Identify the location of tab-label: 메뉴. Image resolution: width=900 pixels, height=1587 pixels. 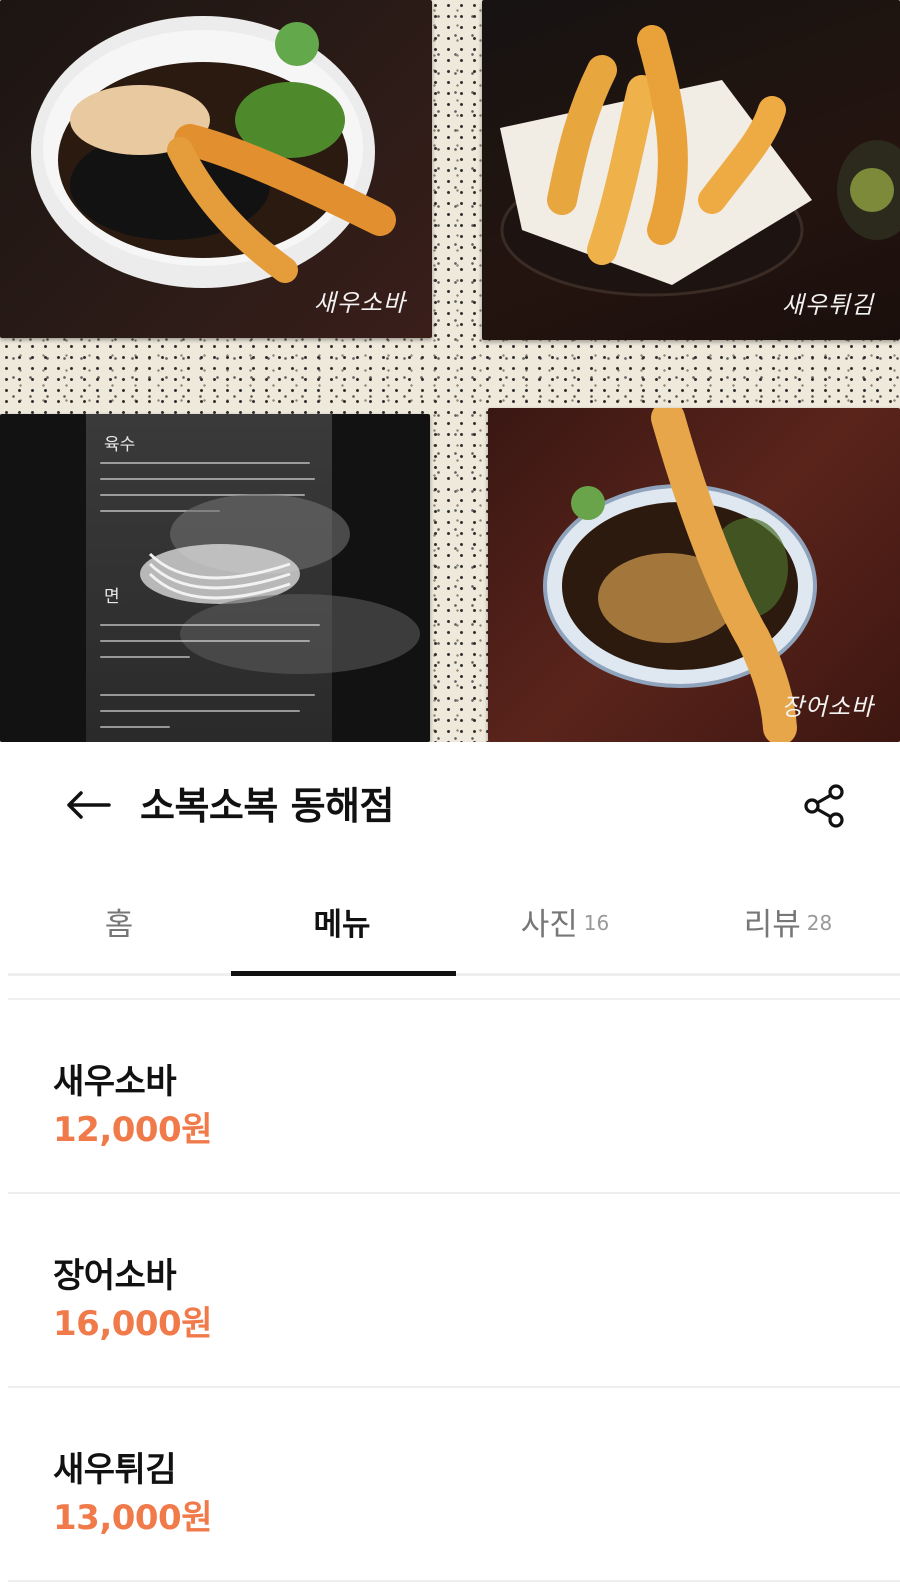
(342, 924).